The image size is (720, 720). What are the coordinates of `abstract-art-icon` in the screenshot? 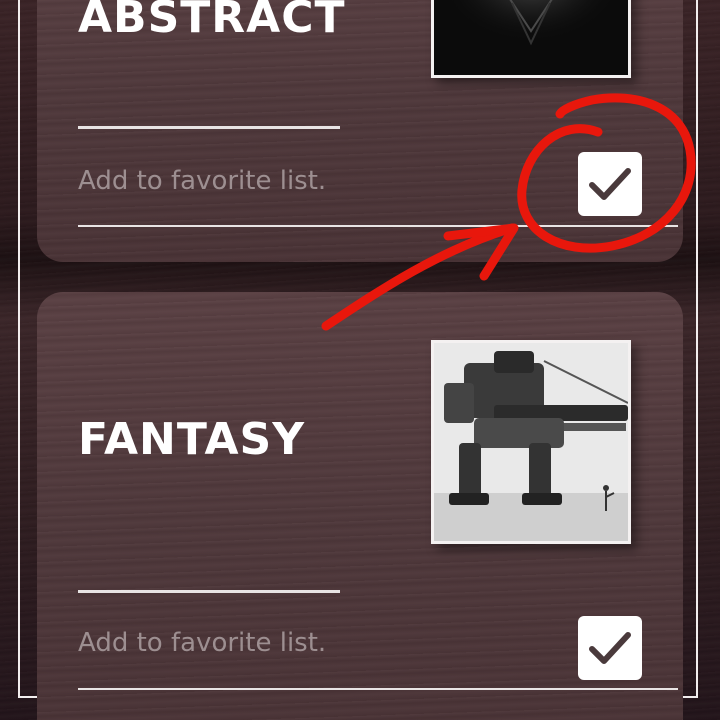 It's located at (531, 37).